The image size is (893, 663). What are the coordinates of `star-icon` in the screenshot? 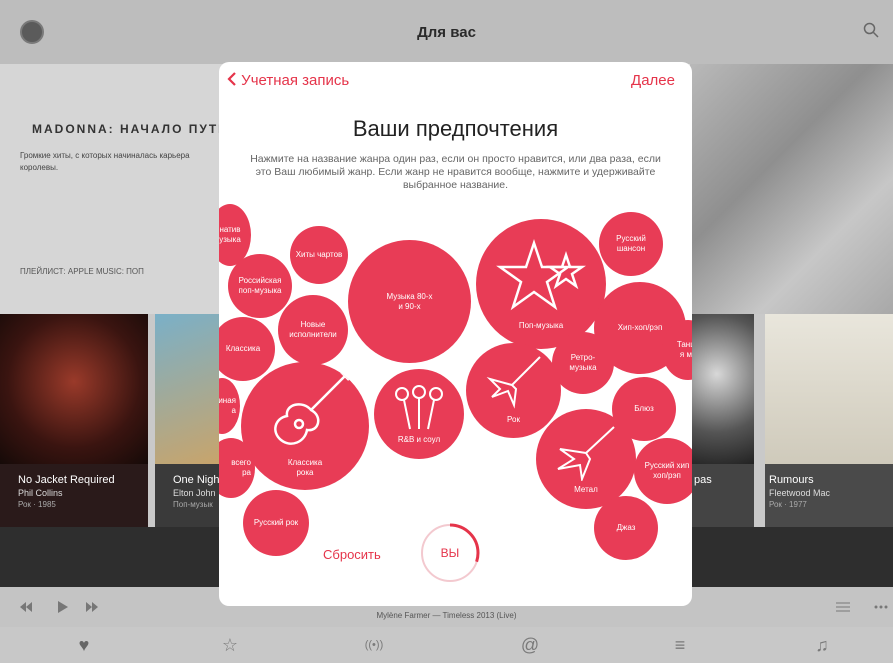 It's located at (541, 275).